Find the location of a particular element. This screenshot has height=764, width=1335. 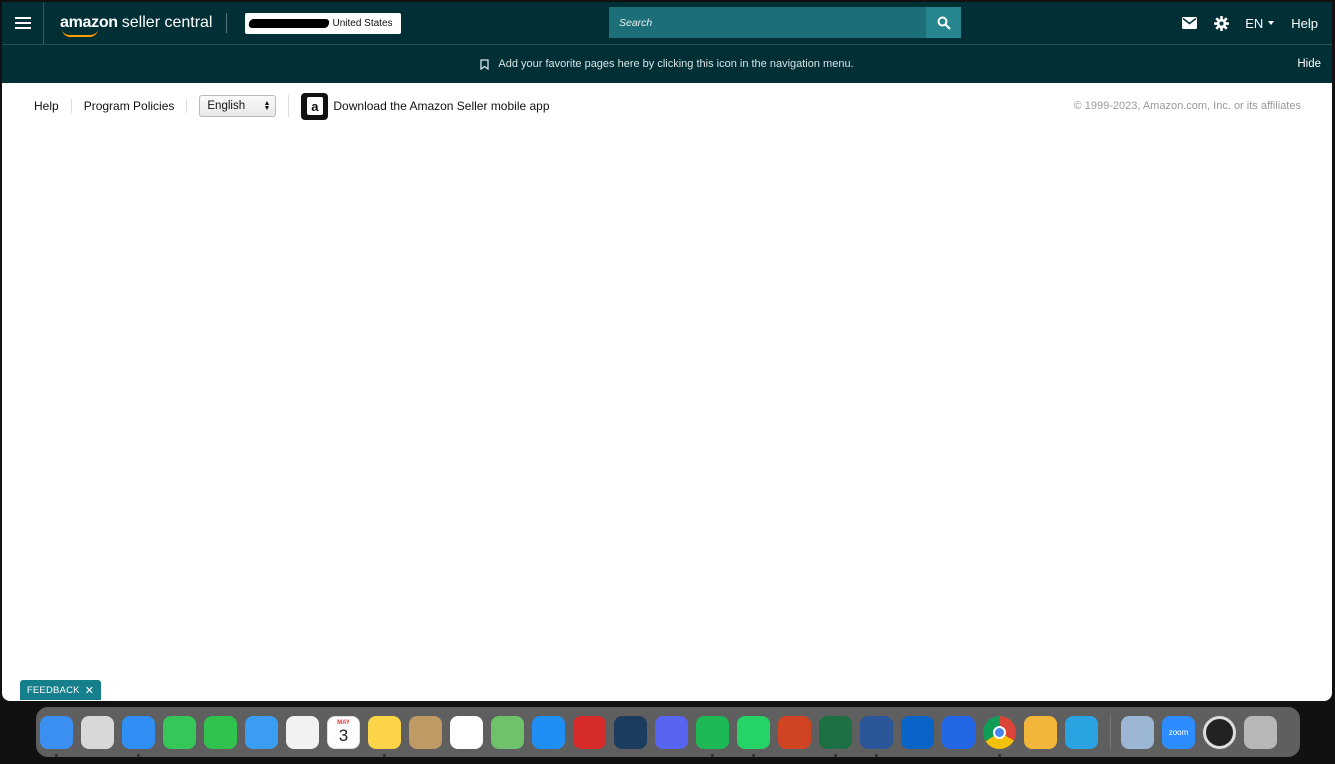

dock-facetime-icon is located at coordinates (220, 732).